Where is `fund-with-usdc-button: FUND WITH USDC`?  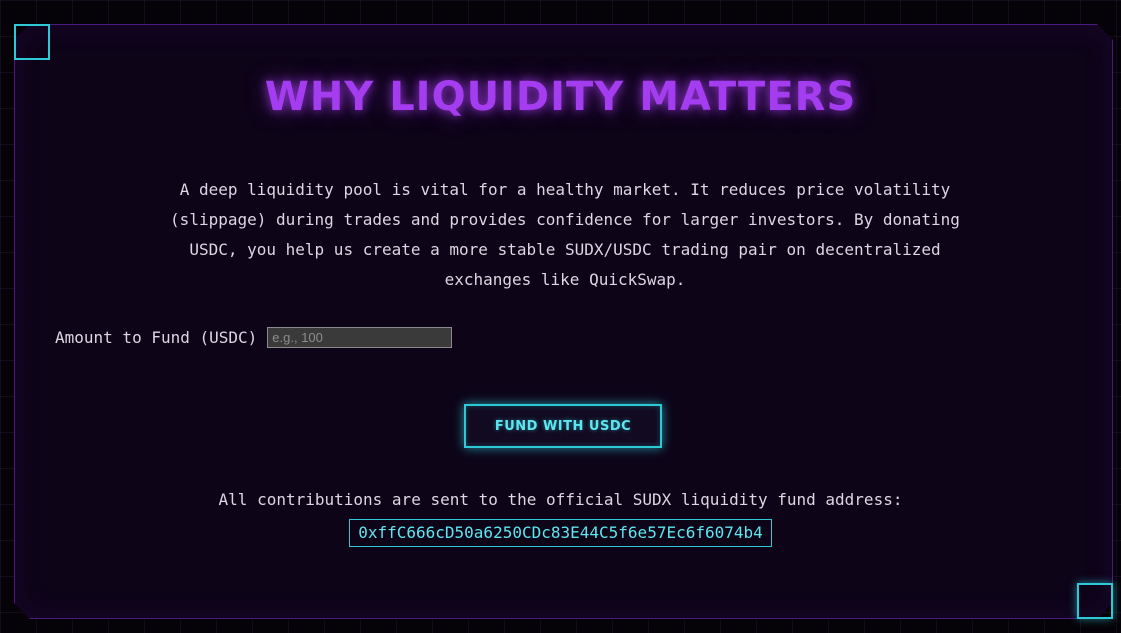
fund-with-usdc-button: FUND WITH USDC is located at coordinates (563, 426).